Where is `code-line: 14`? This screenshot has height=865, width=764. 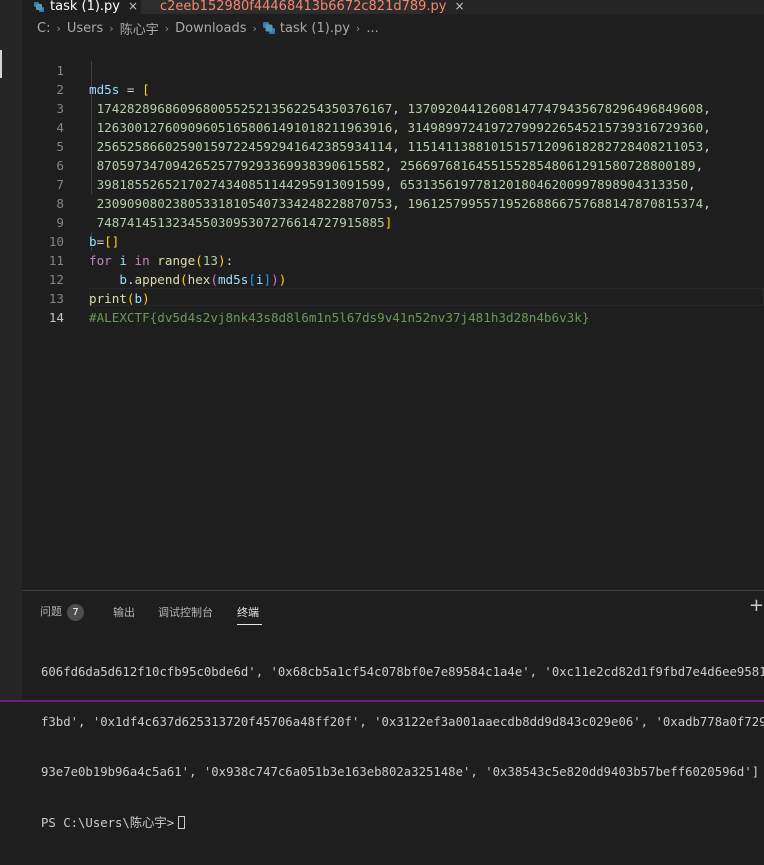 code-line: 14 is located at coordinates (393, 307).